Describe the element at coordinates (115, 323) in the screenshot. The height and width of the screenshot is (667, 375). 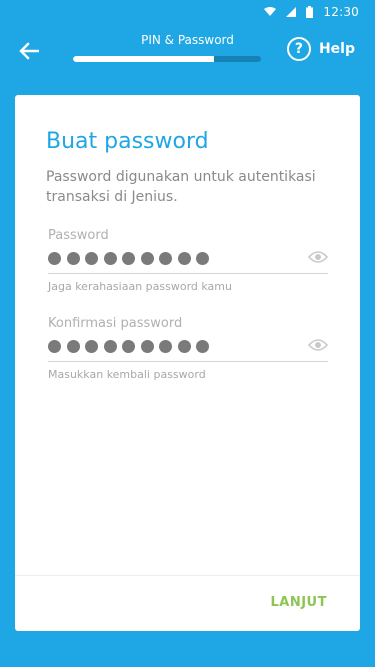
I see `confirm-password-label: Konfirmasi password` at that location.